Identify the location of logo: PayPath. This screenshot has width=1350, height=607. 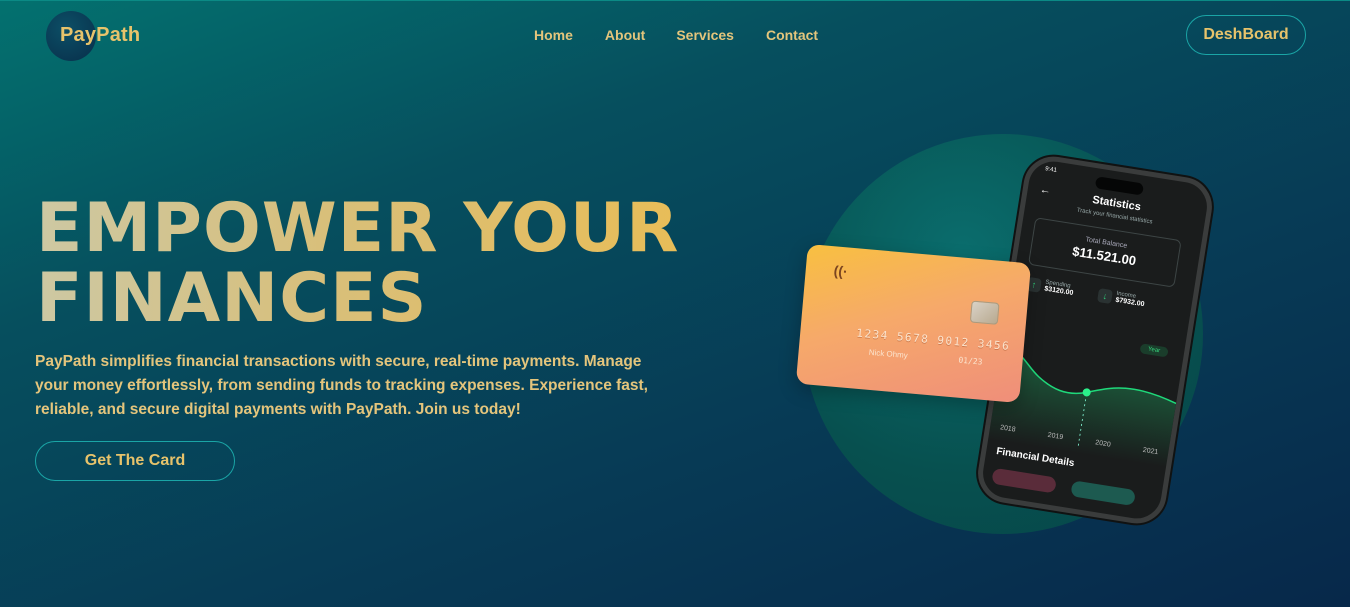
(101, 36).